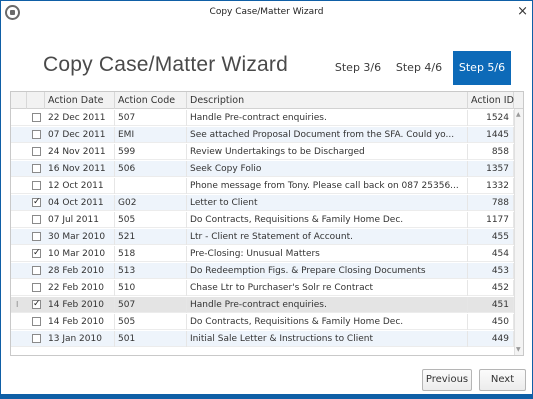  I want to click on row-indicator-header, so click(19, 100).